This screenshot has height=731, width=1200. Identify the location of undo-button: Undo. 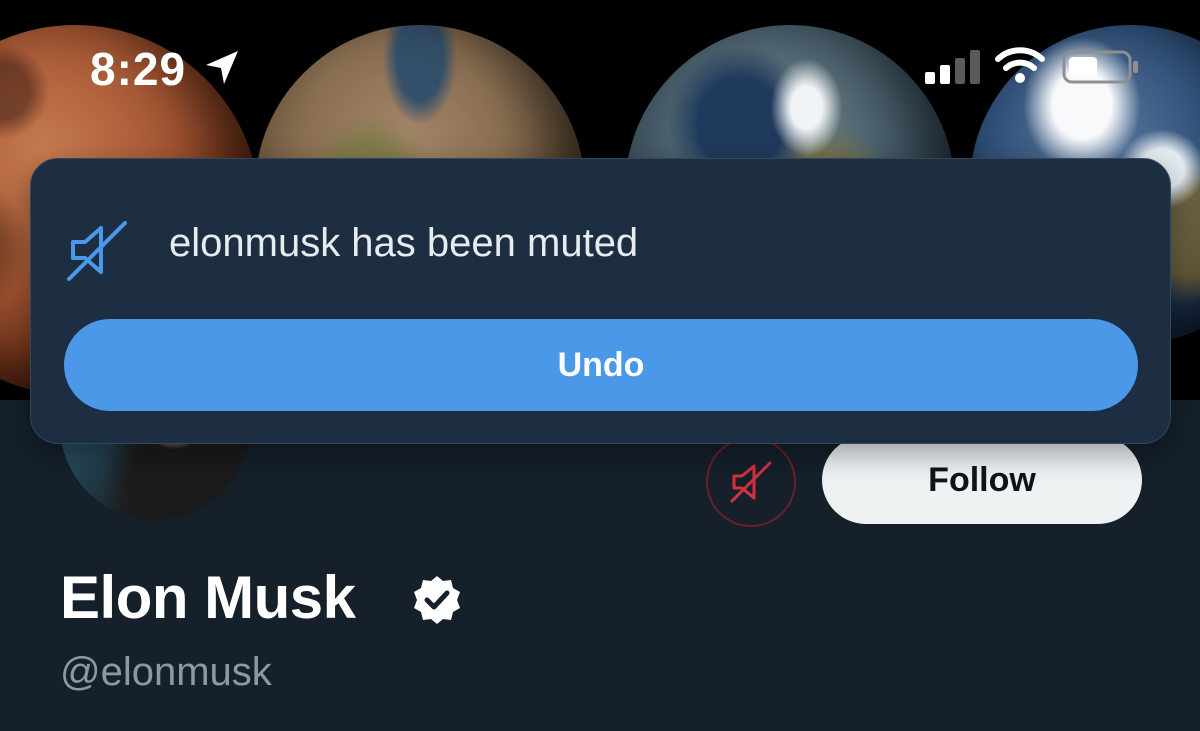
(601, 365).